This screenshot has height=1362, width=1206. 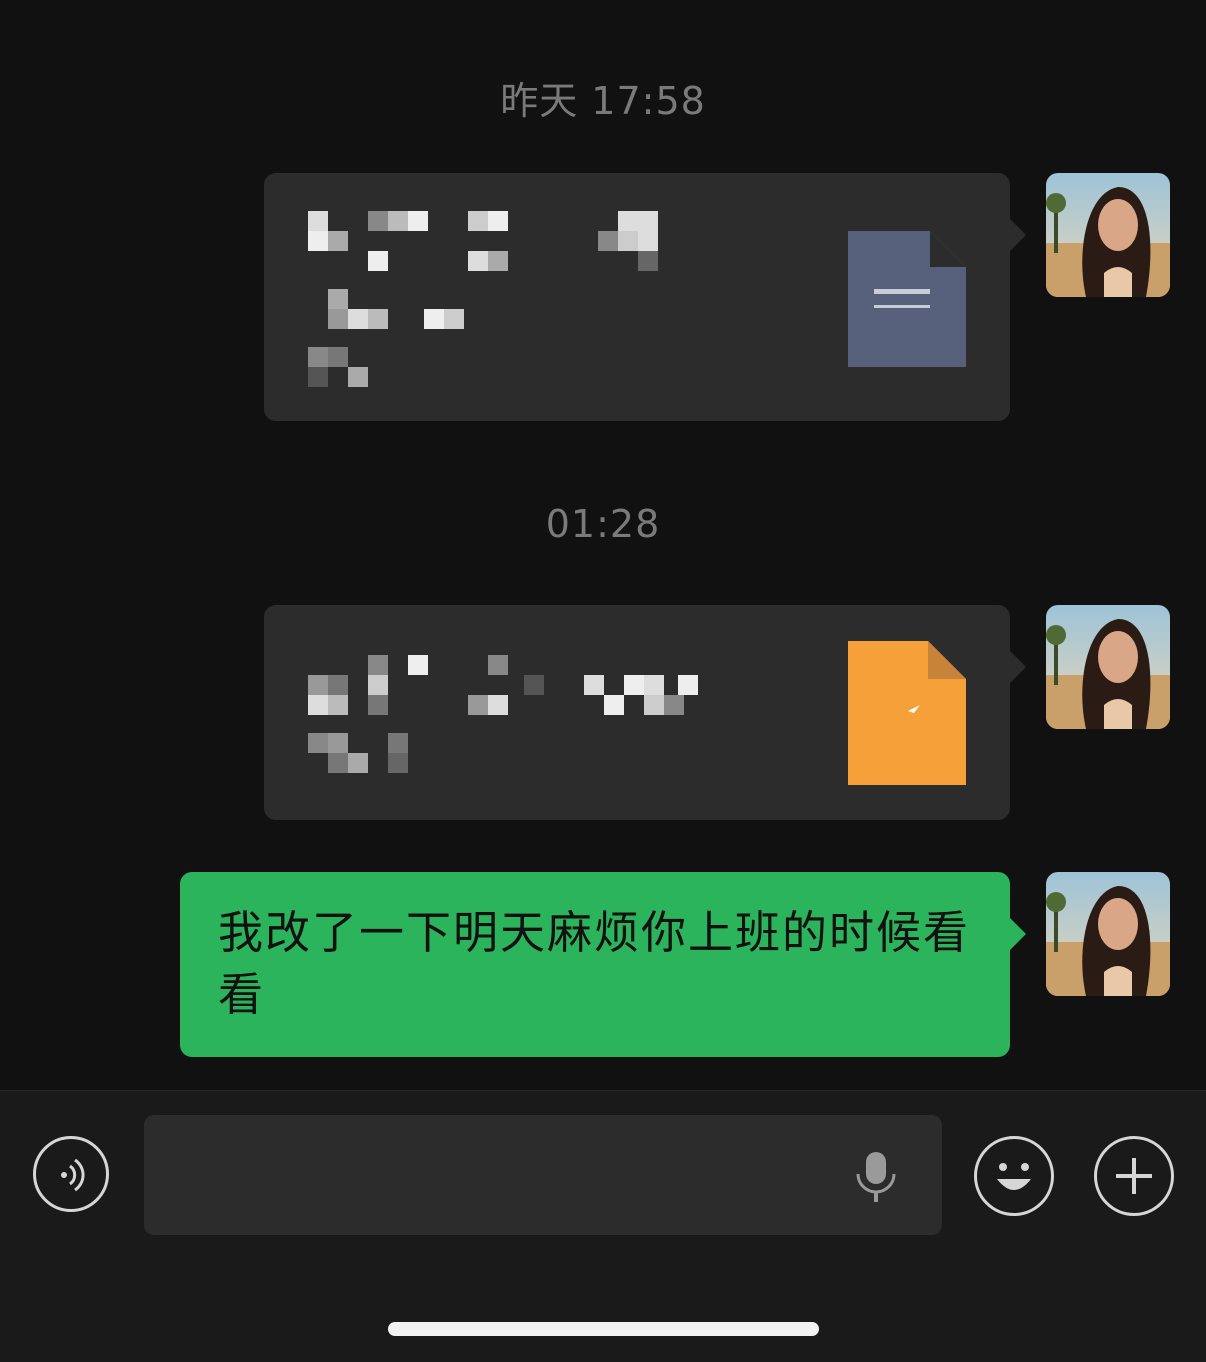 What do you see at coordinates (603, 1329) in the screenshot?
I see `home-indicator` at bounding box center [603, 1329].